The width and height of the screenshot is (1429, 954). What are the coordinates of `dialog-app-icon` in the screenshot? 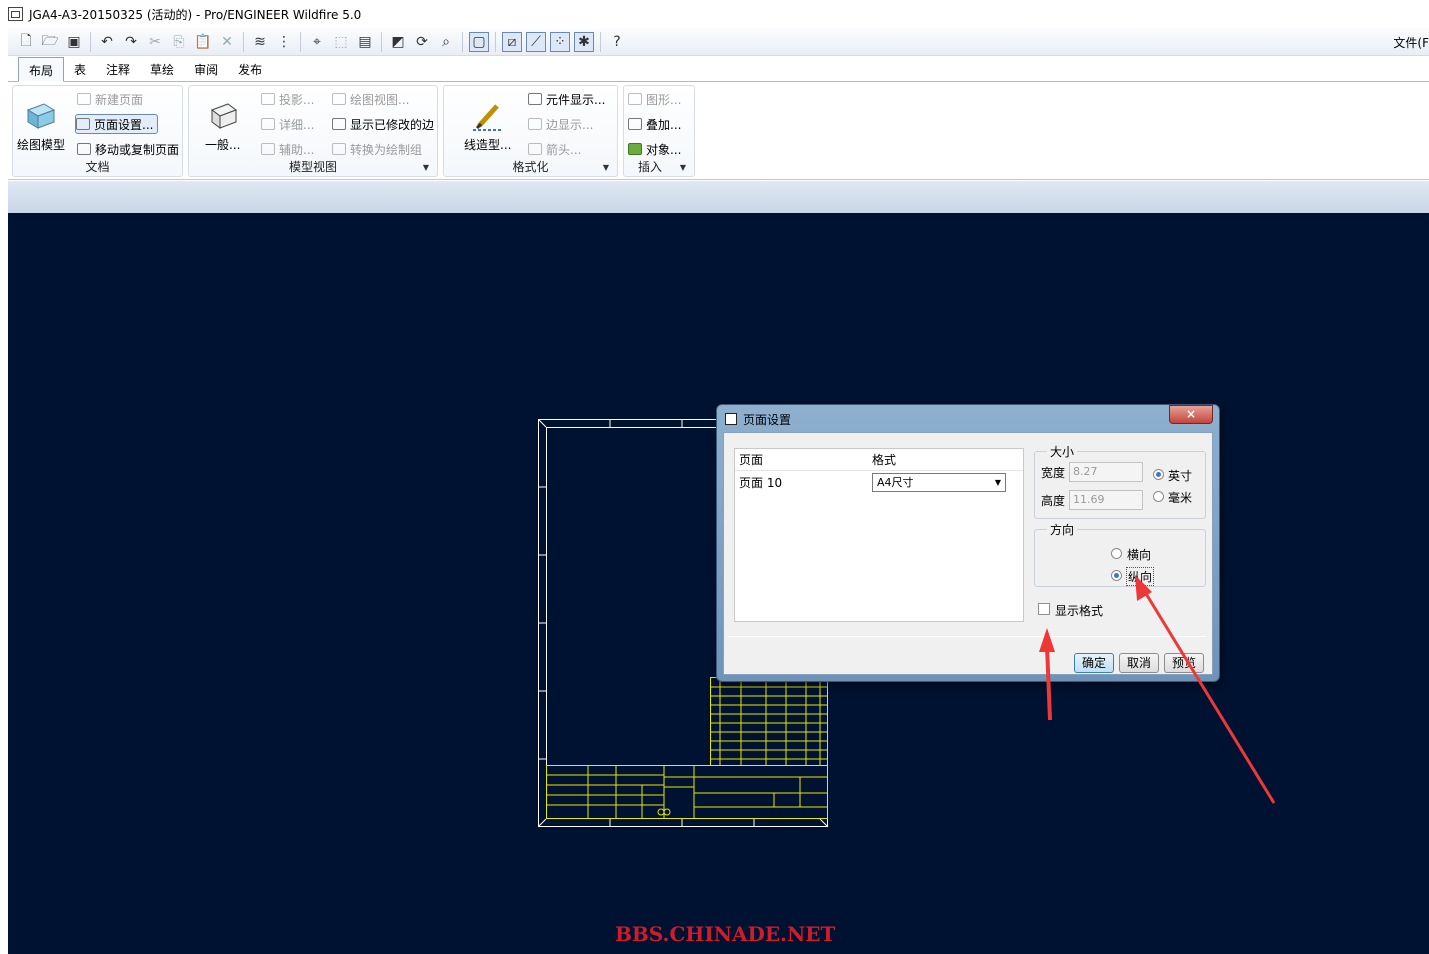 It's located at (731, 419).